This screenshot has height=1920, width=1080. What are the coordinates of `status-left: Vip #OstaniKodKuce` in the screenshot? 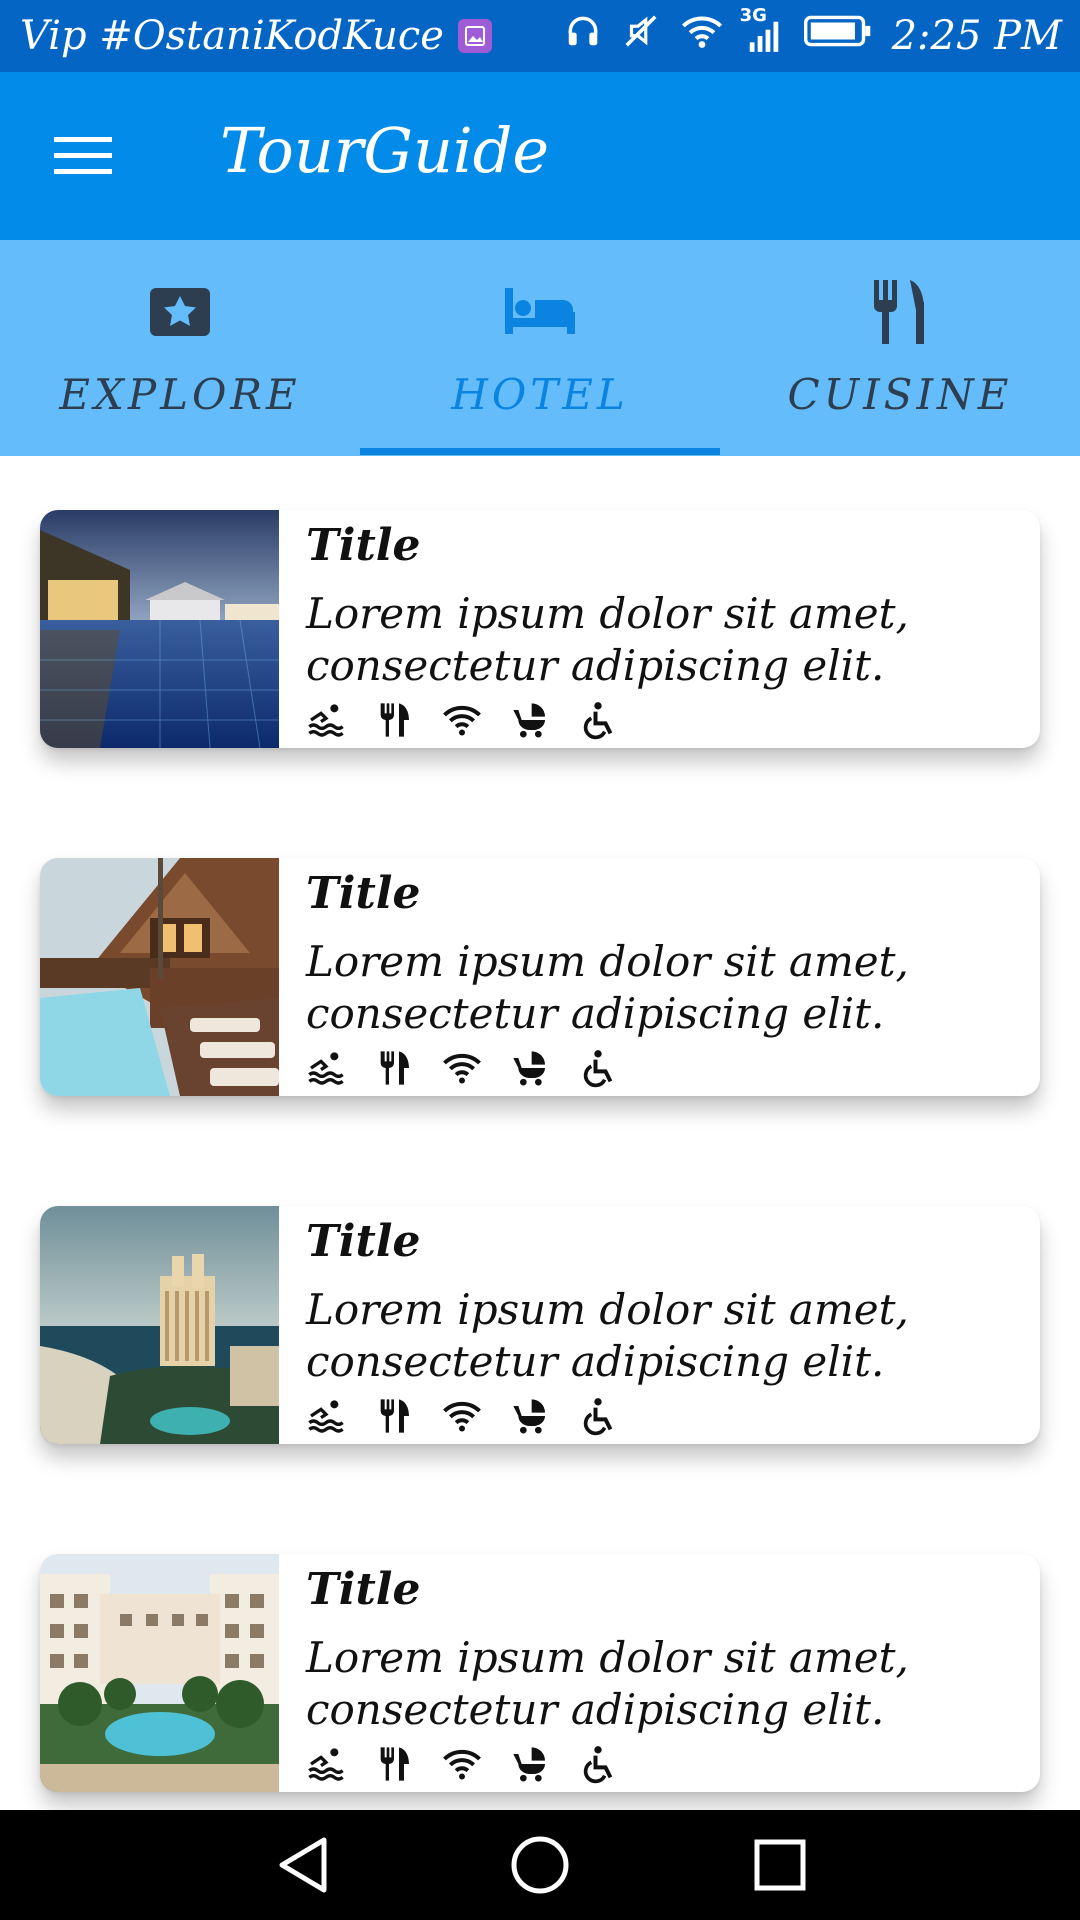 It's located at (256, 36).